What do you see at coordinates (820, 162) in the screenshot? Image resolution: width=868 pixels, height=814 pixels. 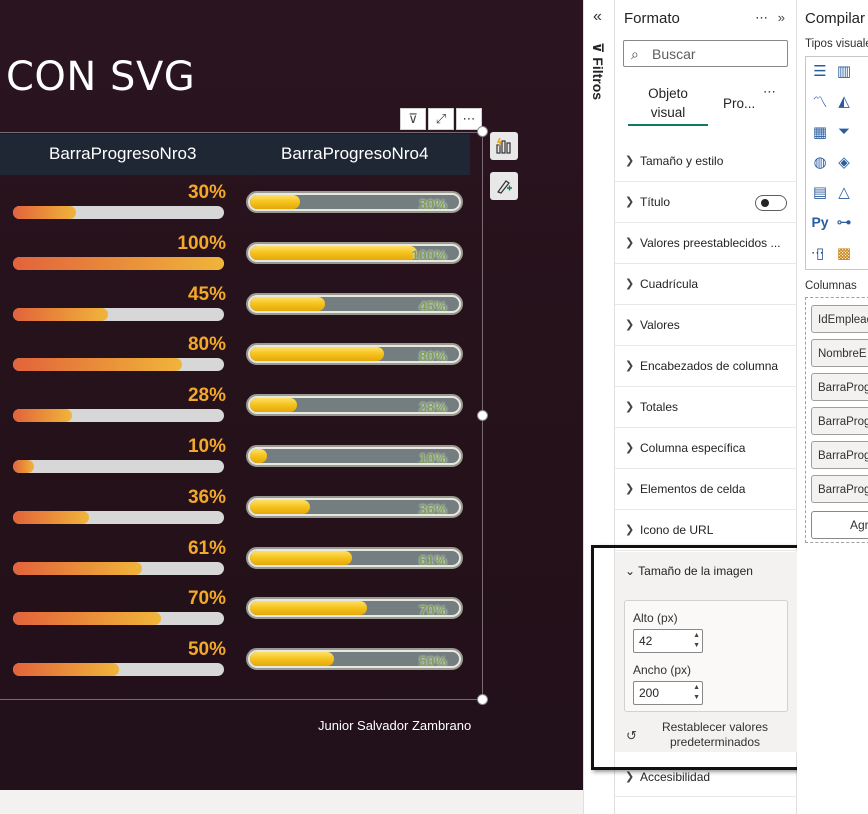 I see `globe-map-icon: ◍` at bounding box center [820, 162].